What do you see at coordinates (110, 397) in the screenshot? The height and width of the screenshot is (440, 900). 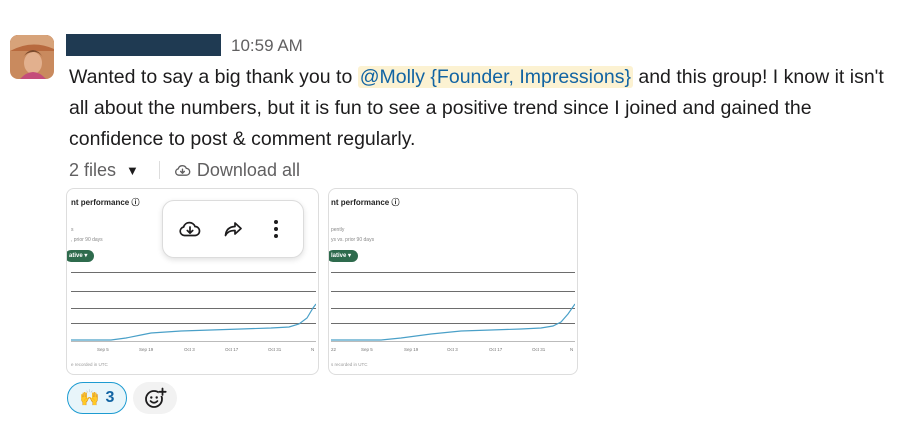 I see `reaction-count: 3` at bounding box center [110, 397].